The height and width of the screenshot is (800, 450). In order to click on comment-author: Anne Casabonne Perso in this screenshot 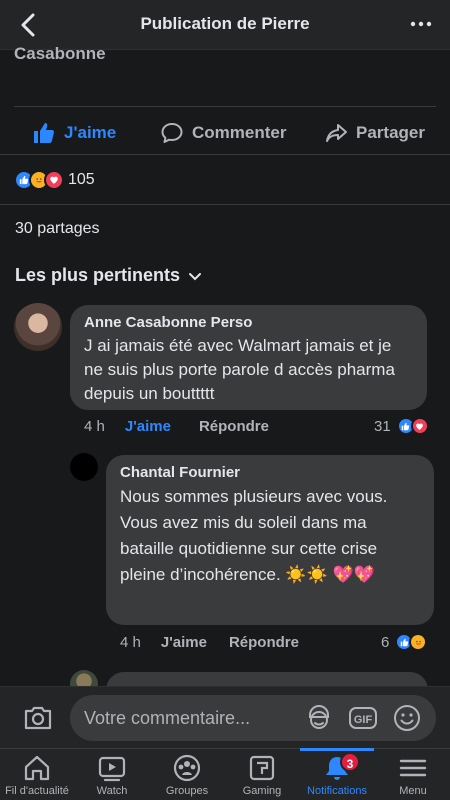, I will do `click(248, 322)`.